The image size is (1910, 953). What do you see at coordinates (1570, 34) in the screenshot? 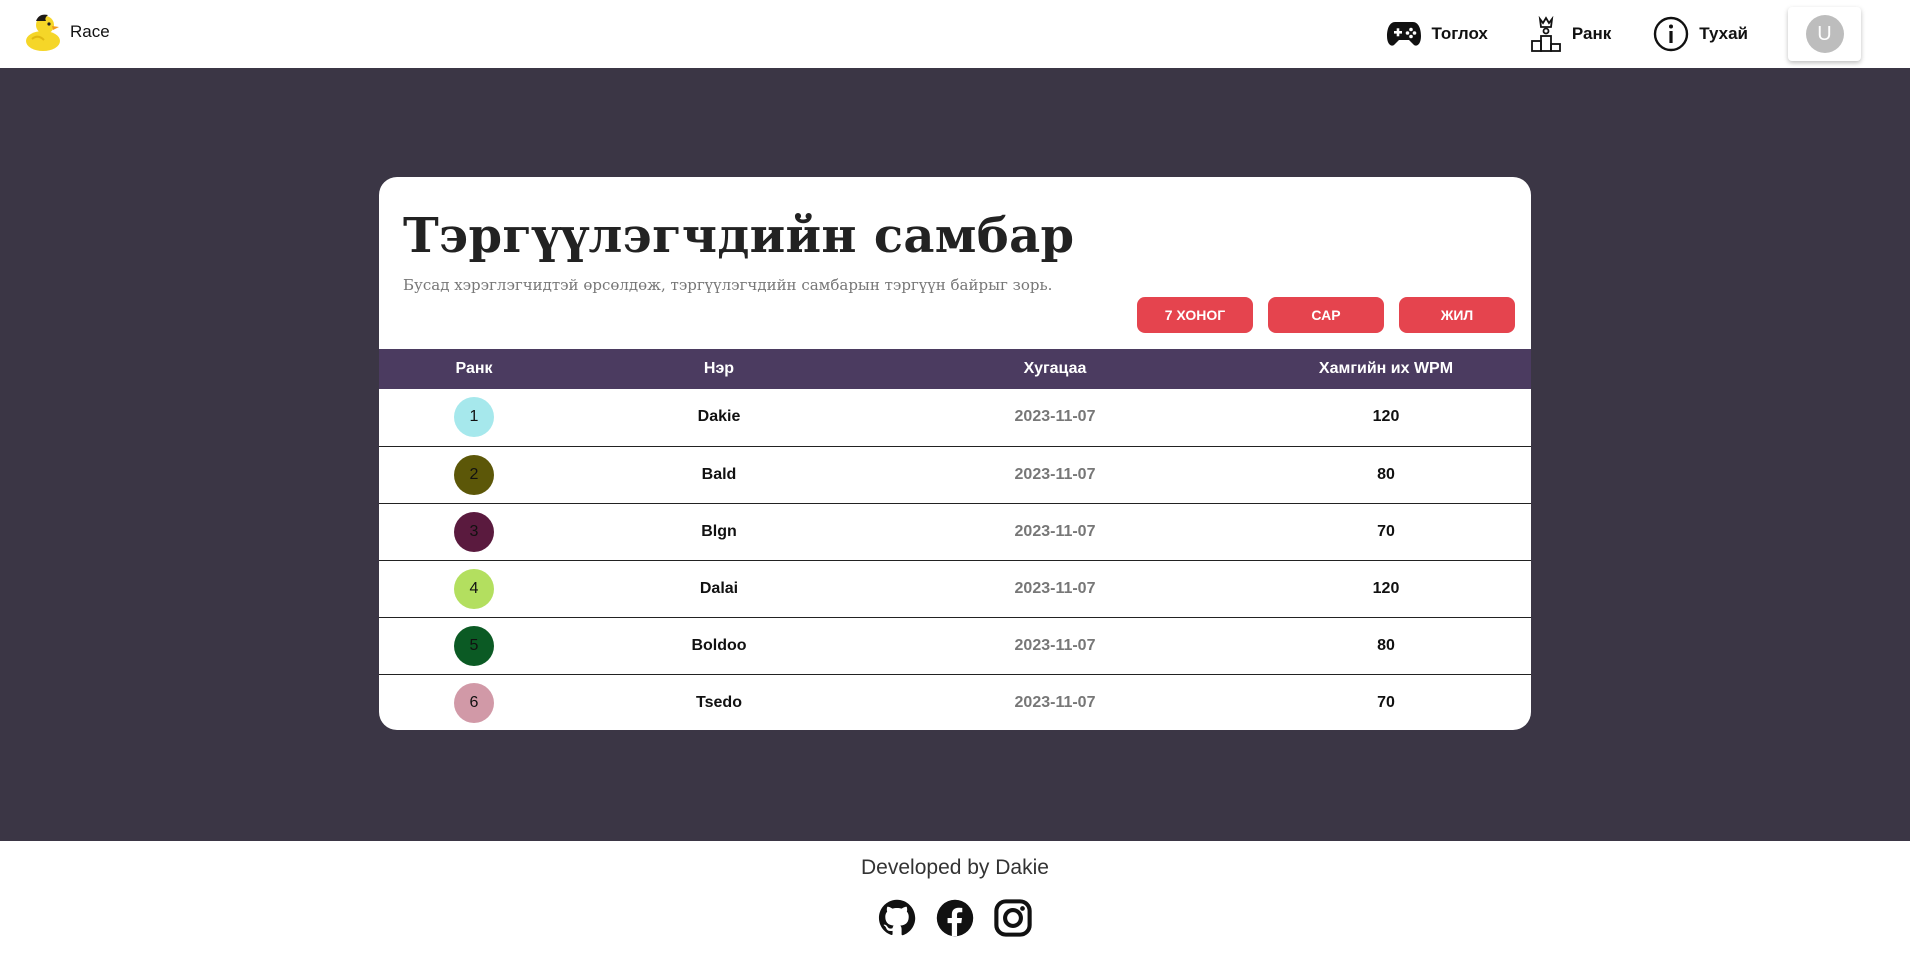
I see `nav-rank: Ранк` at bounding box center [1570, 34].